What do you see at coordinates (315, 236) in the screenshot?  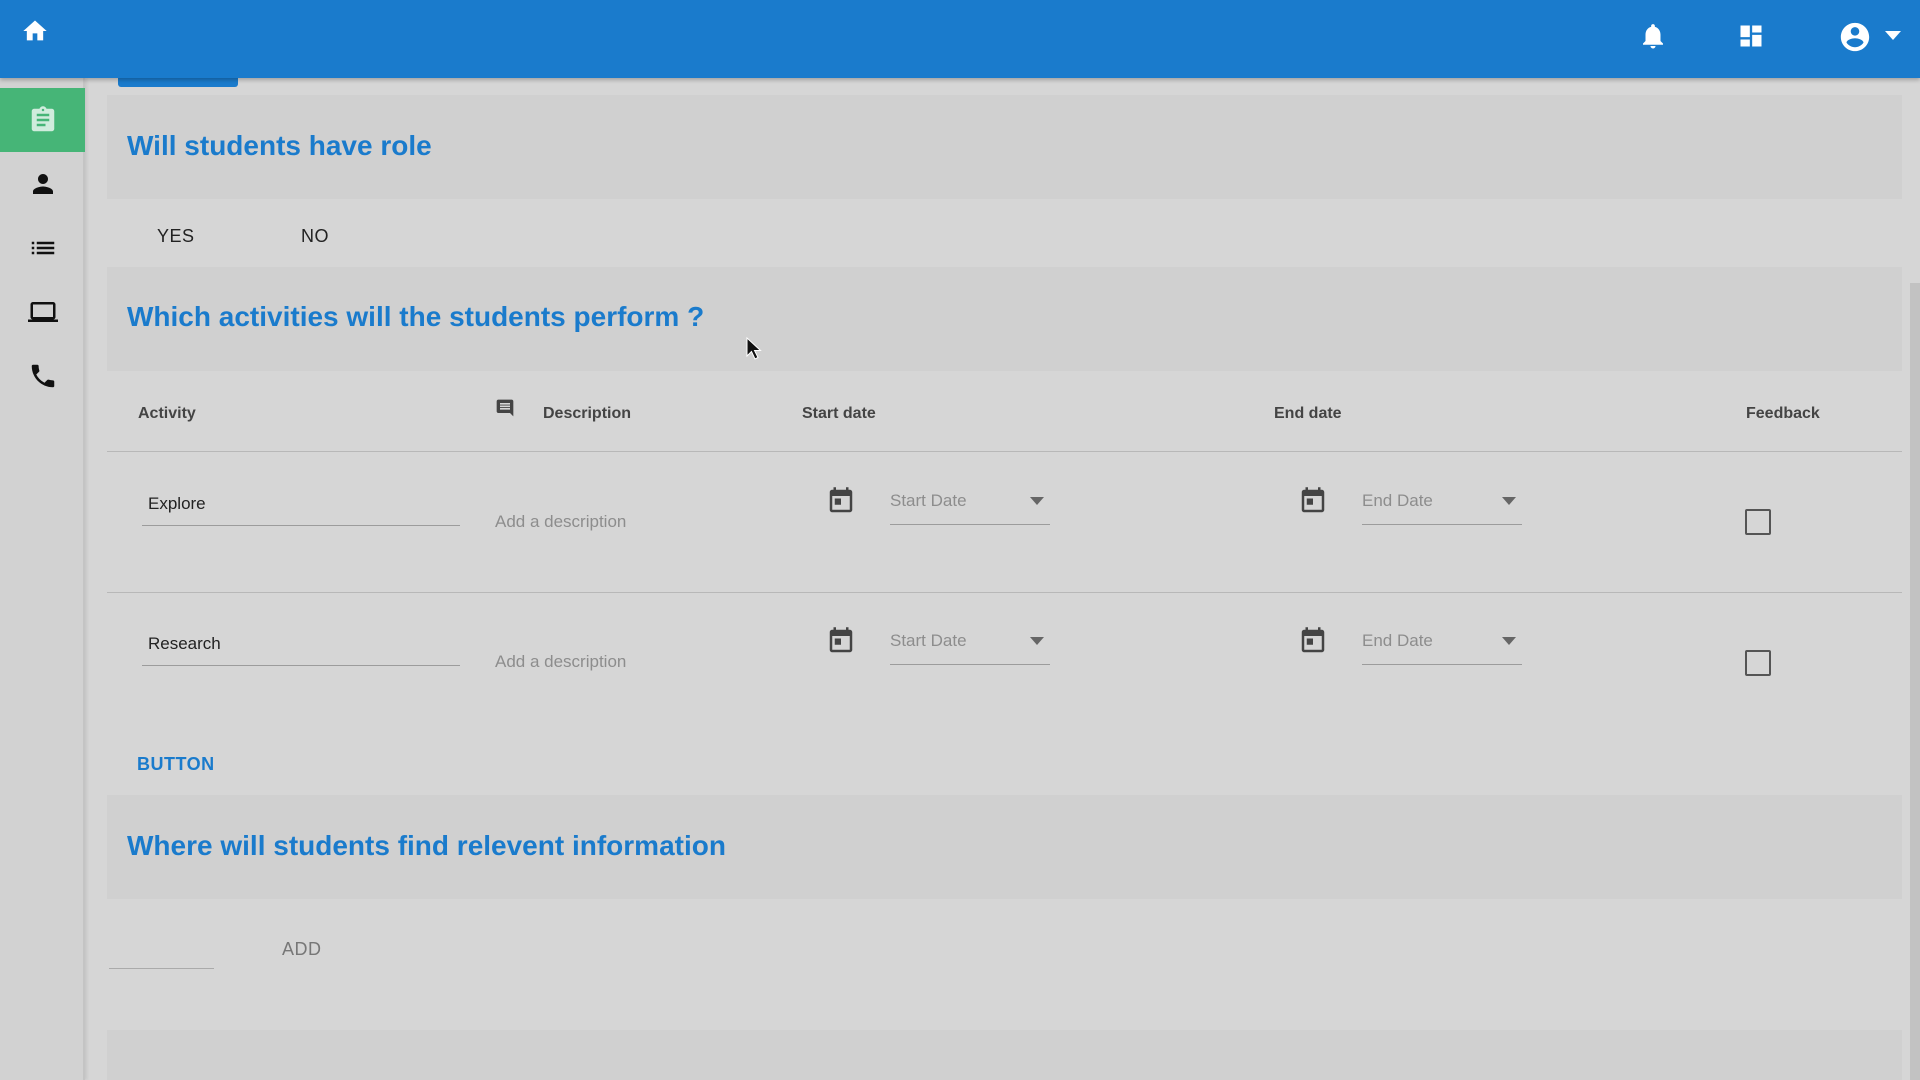 I see `no-option: NO` at bounding box center [315, 236].